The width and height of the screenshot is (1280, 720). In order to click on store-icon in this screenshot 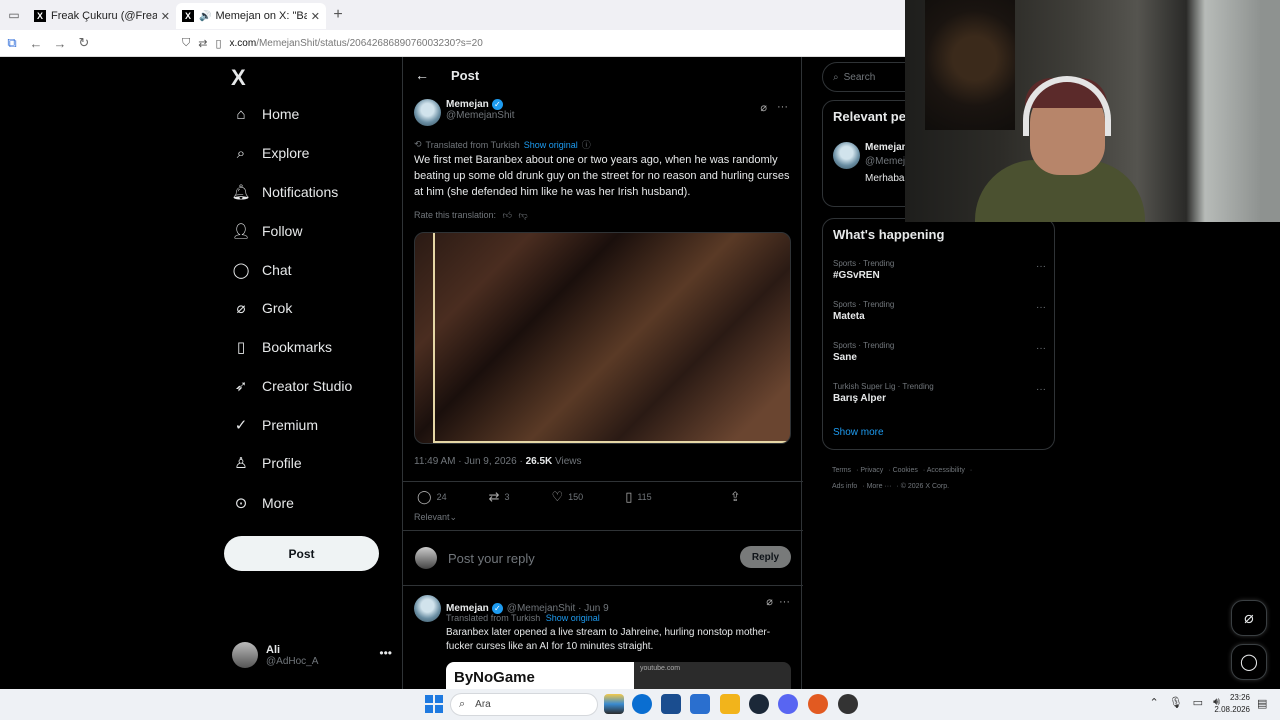, I will do `click(671, 704)`.